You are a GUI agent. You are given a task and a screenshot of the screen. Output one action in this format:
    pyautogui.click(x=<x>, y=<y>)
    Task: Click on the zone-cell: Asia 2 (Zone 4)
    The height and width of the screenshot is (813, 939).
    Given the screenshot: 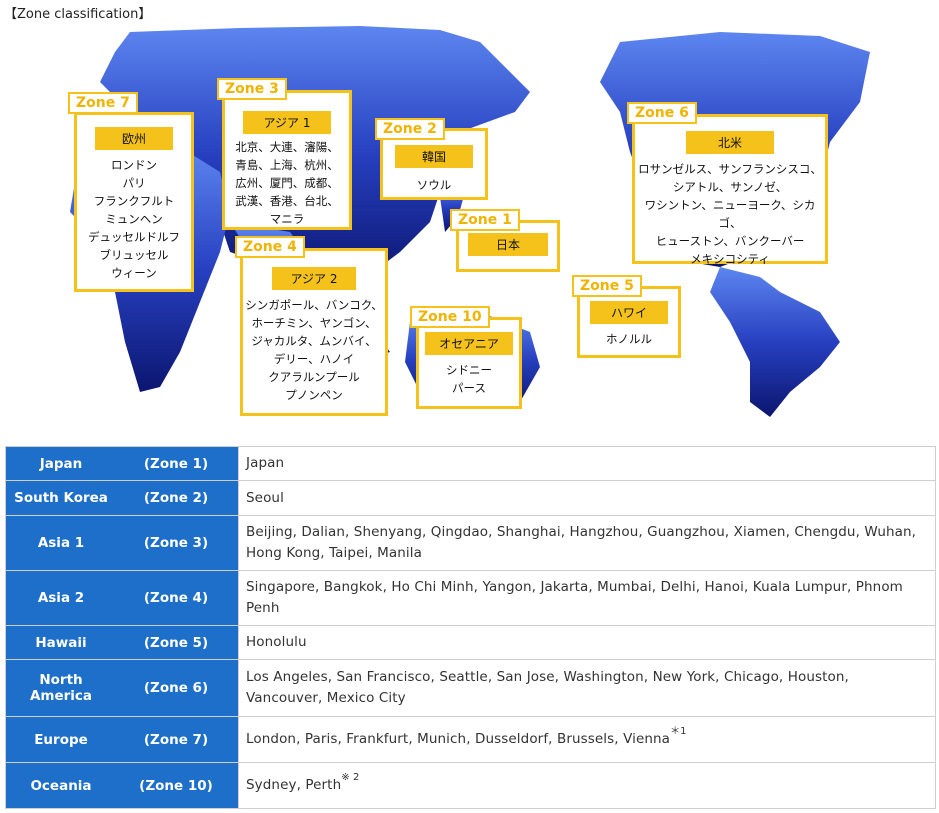 What is the action you would take?
    pyautogui.click(x=122, y=598)
    